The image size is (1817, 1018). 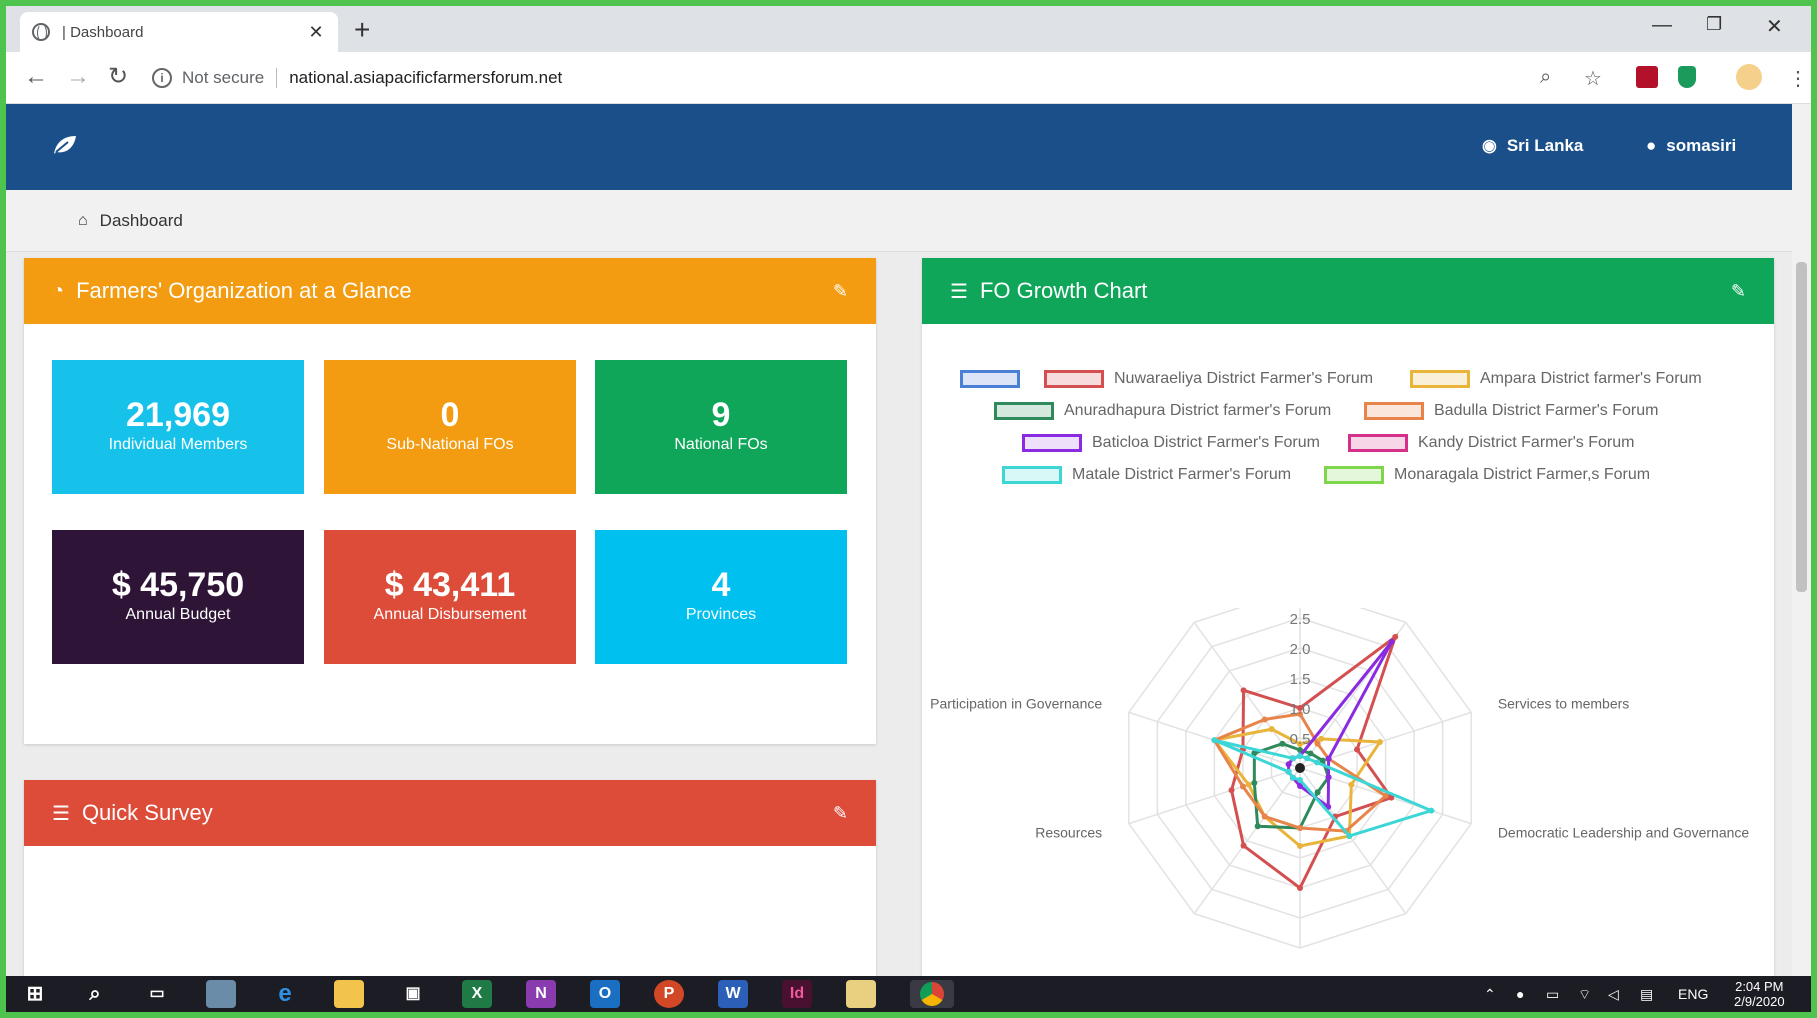 What do you see at coordinates (1487, 475) in the screenshot?
I see `legend-item: Monaragala District Farmer,s Forum` at bounding box center [1487, 475].